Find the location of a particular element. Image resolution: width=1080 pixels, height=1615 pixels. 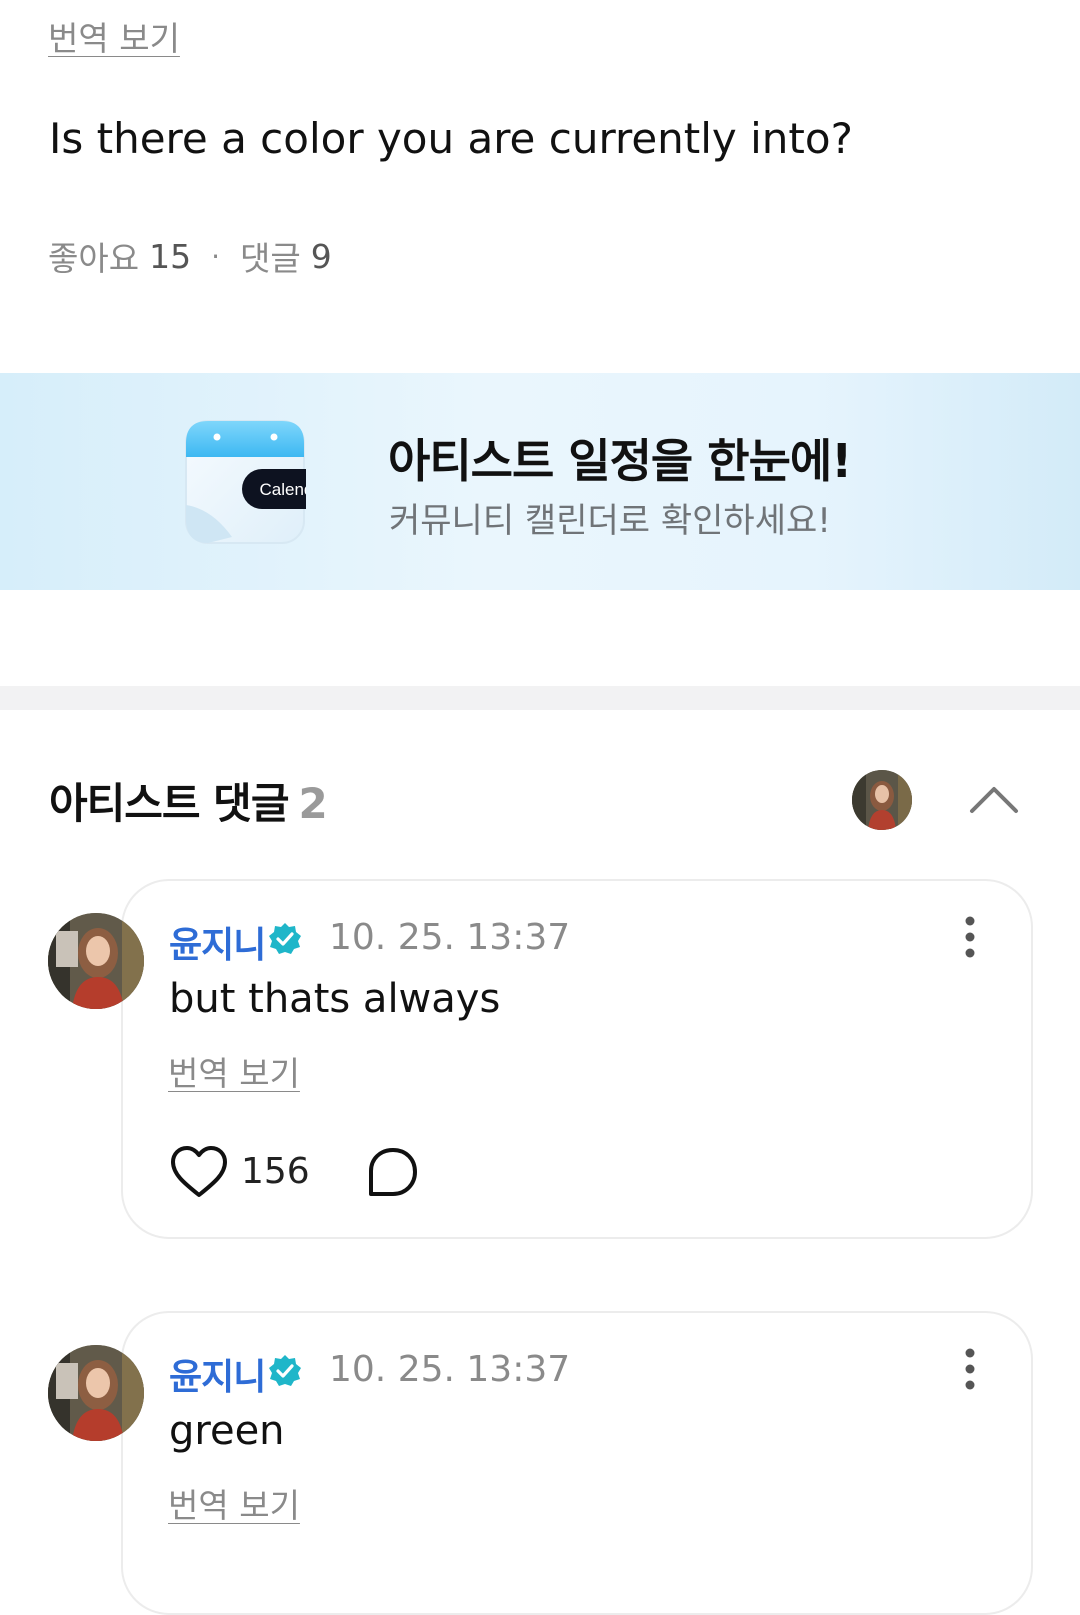

post-text: Is there a color you are currently into? is located at coordinates (451, 138).